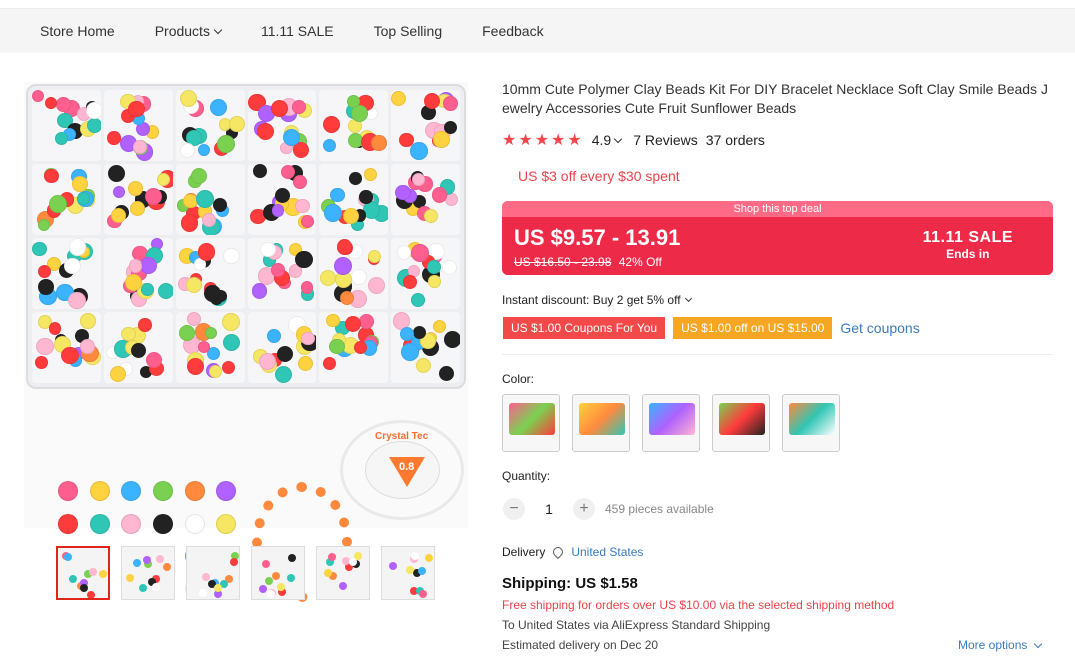 This screenshot has height=671, width=1075. I want to click on estimated-delivery: Estimated delivery on Dec 20, so click(580, 645).